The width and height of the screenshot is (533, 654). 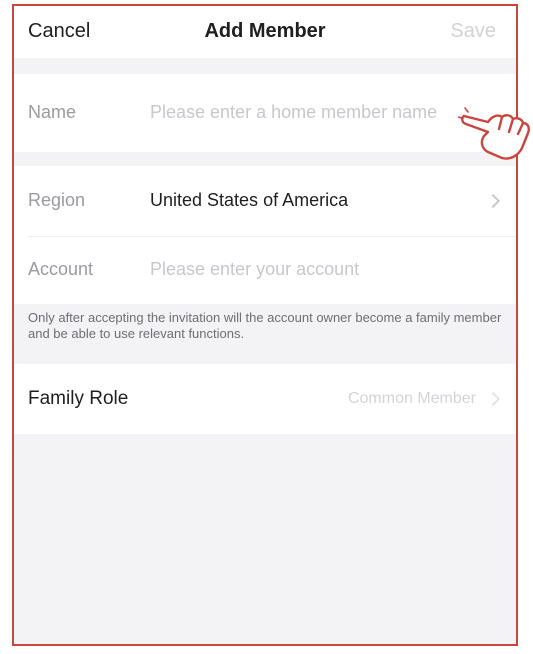 What do you see at coordinates (265, 32) in the screenshot?
I see `nav-bar: Cancel Add Member Save` at bounding box center [265, 32].